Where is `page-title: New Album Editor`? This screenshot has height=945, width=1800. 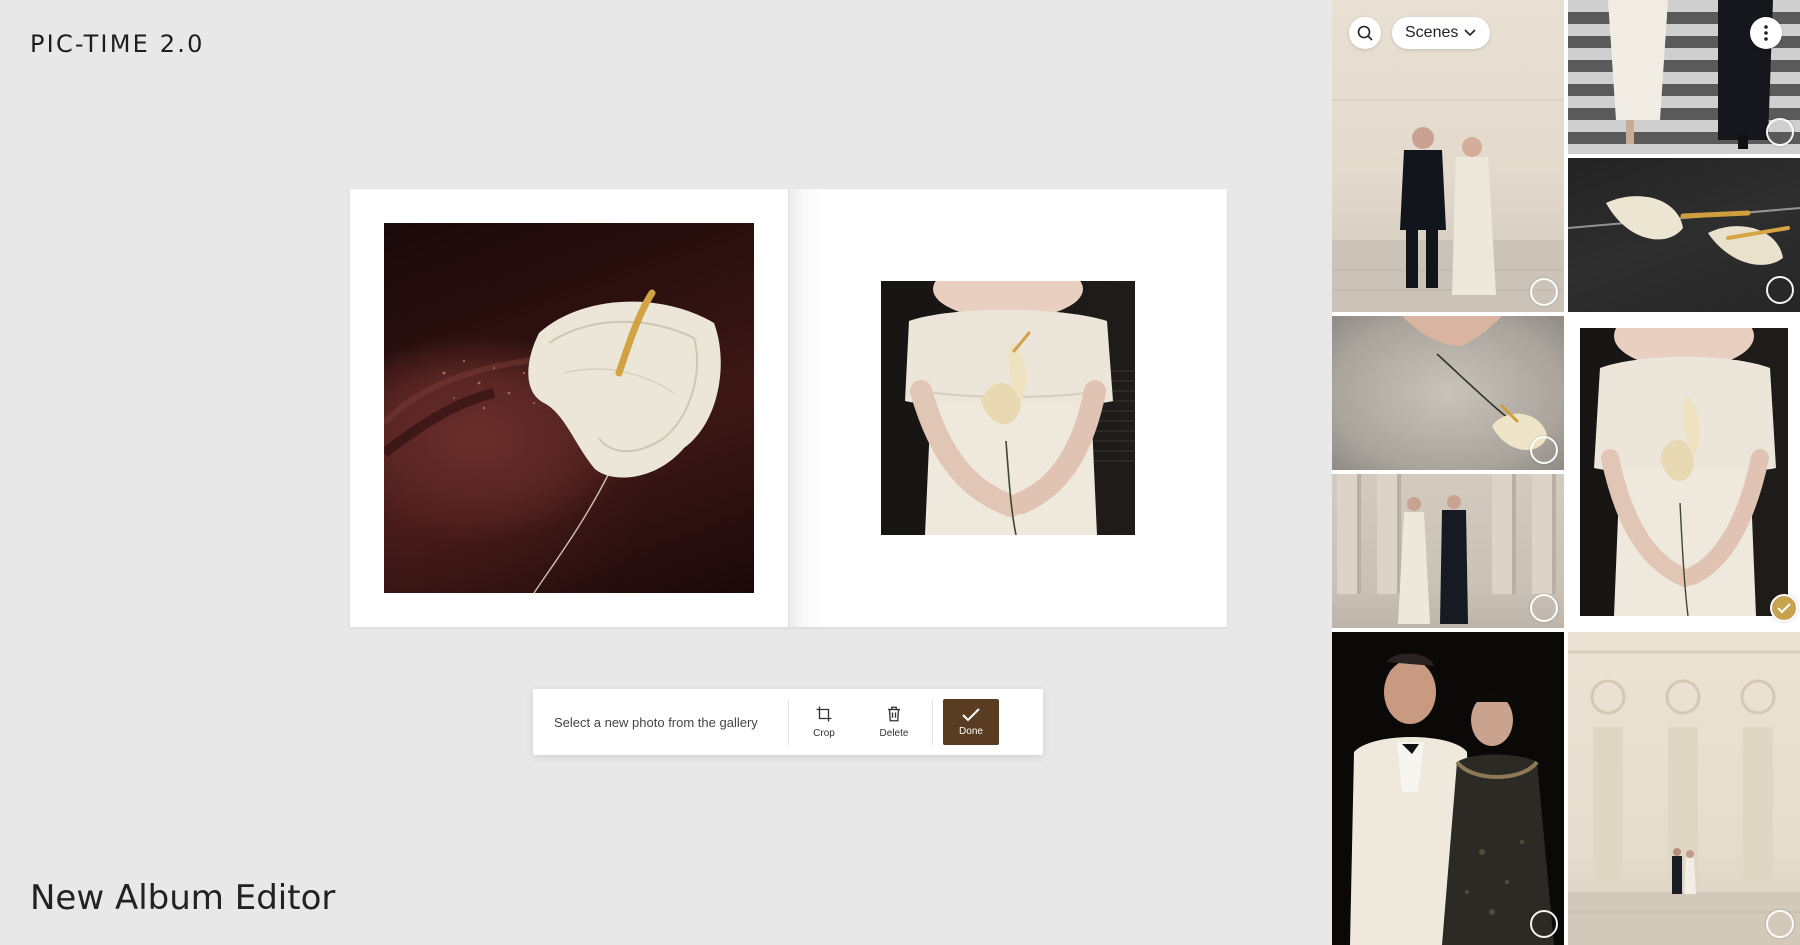 page-title: New Album Editor is located at coordinates (183, 898).